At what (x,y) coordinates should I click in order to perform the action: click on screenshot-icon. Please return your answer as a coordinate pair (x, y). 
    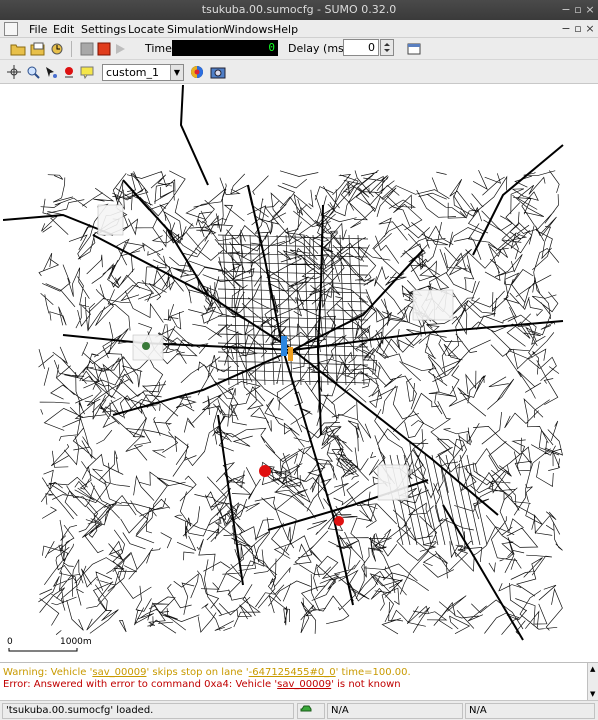
    Looking at the image, I should click on (218, 72).